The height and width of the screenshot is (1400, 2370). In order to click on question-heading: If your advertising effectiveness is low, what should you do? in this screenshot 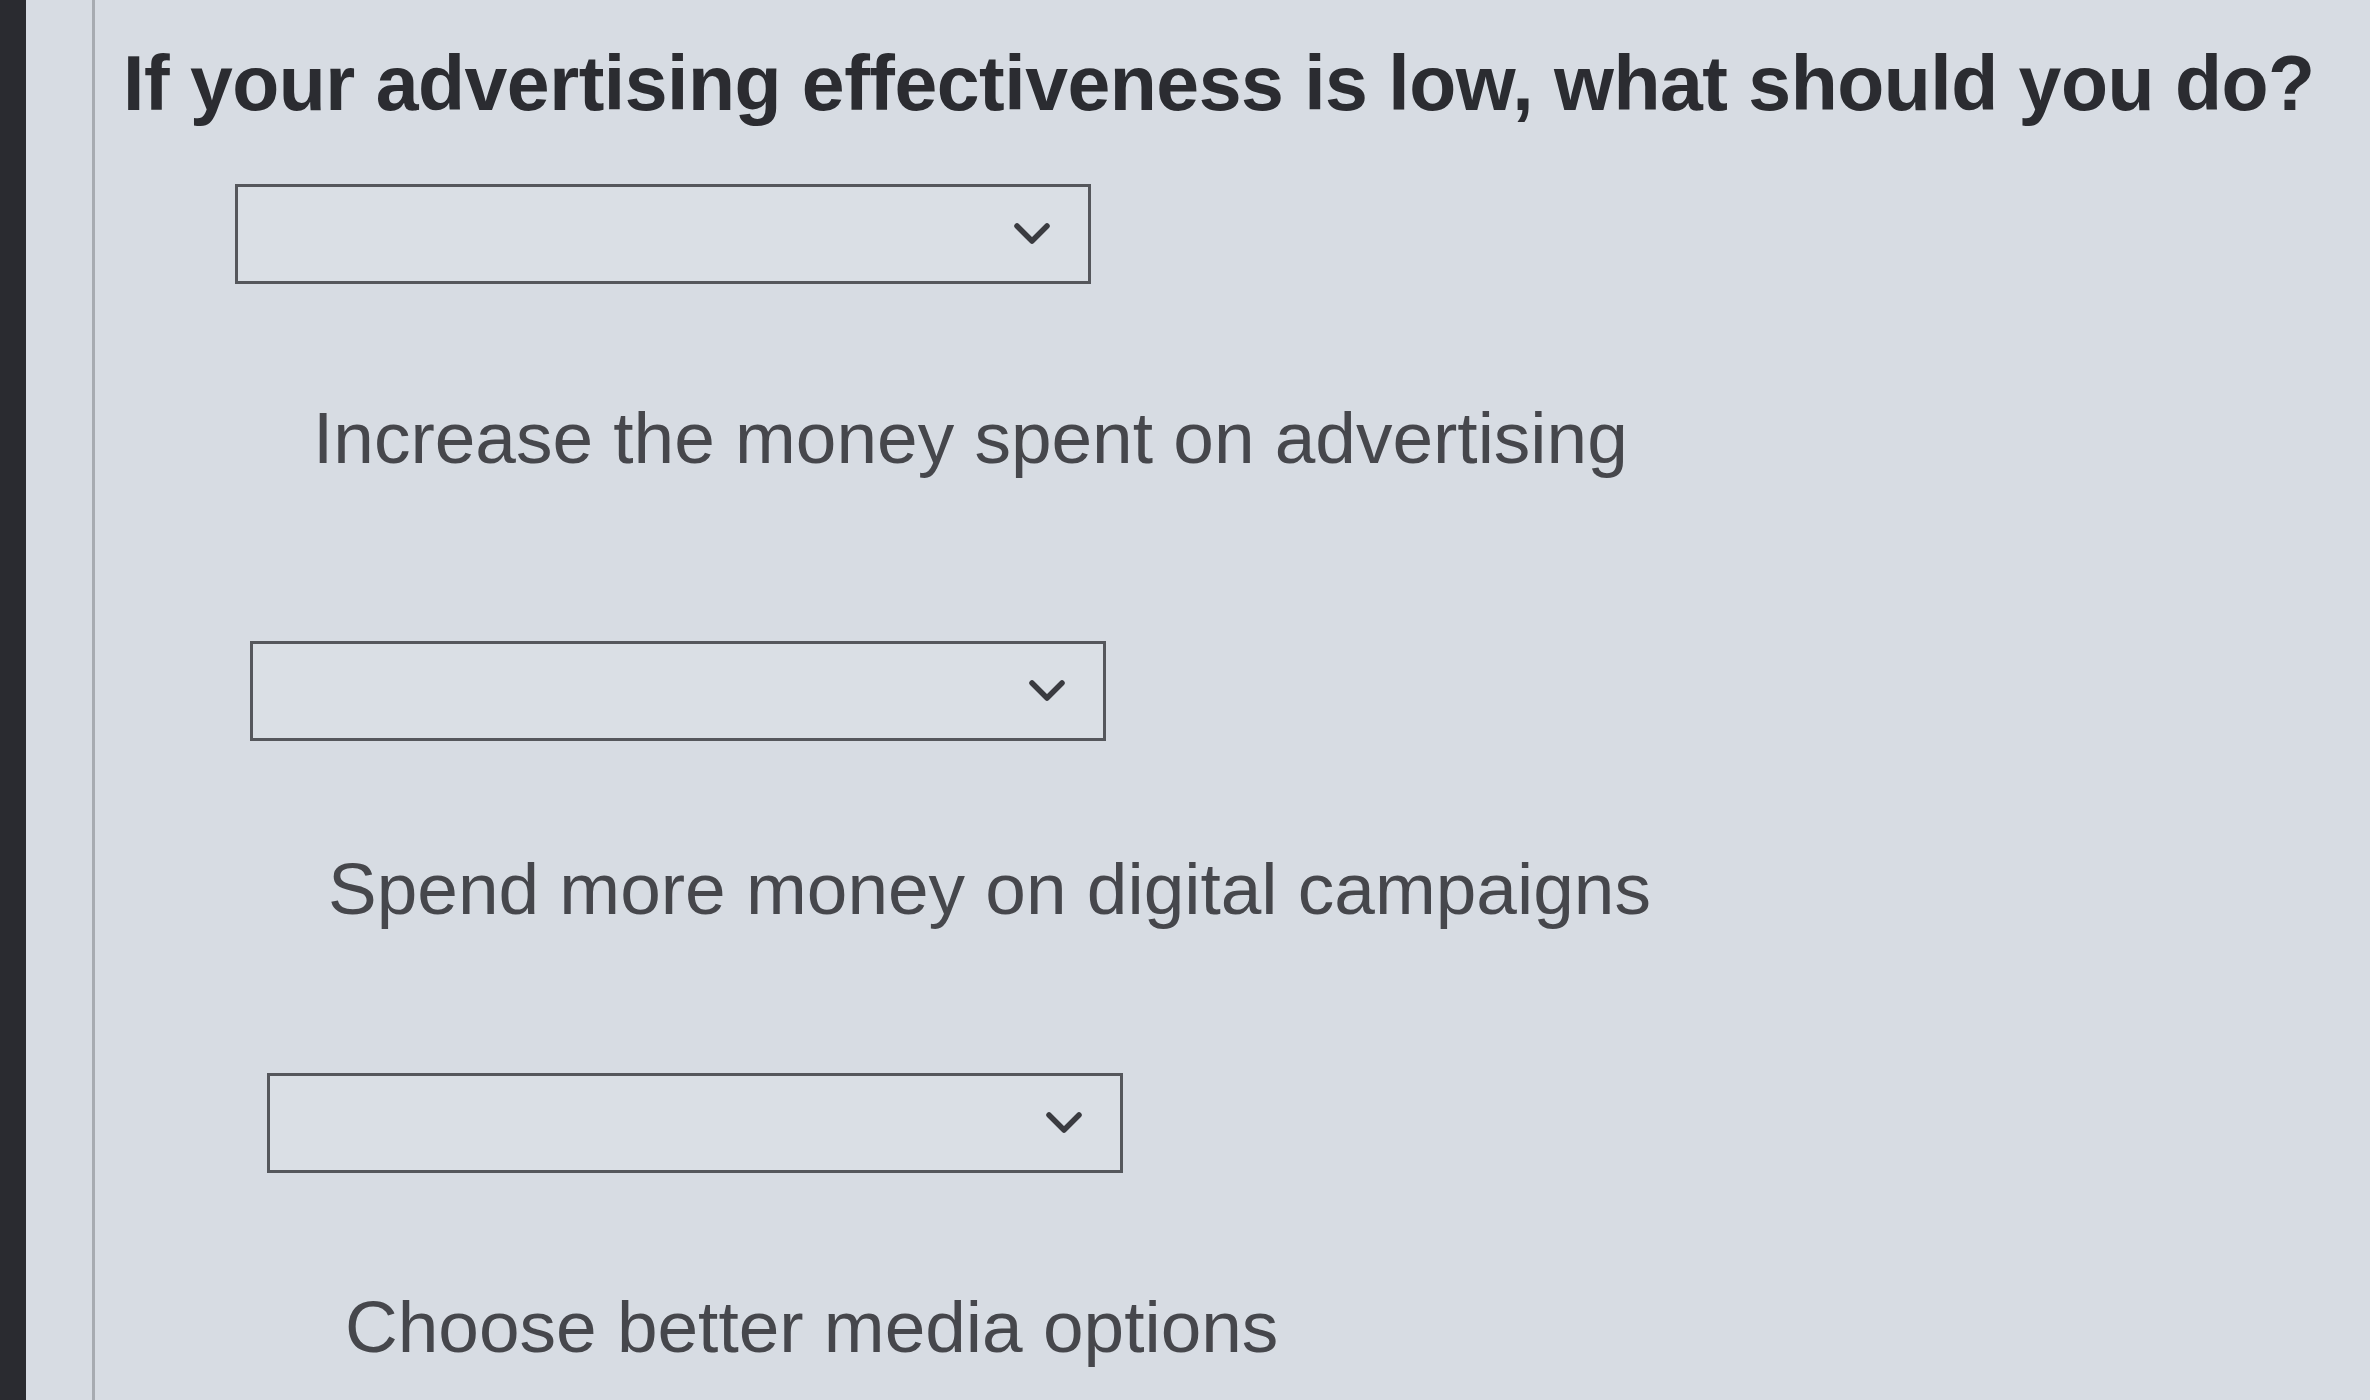, I will do `click(1219, 83)`.